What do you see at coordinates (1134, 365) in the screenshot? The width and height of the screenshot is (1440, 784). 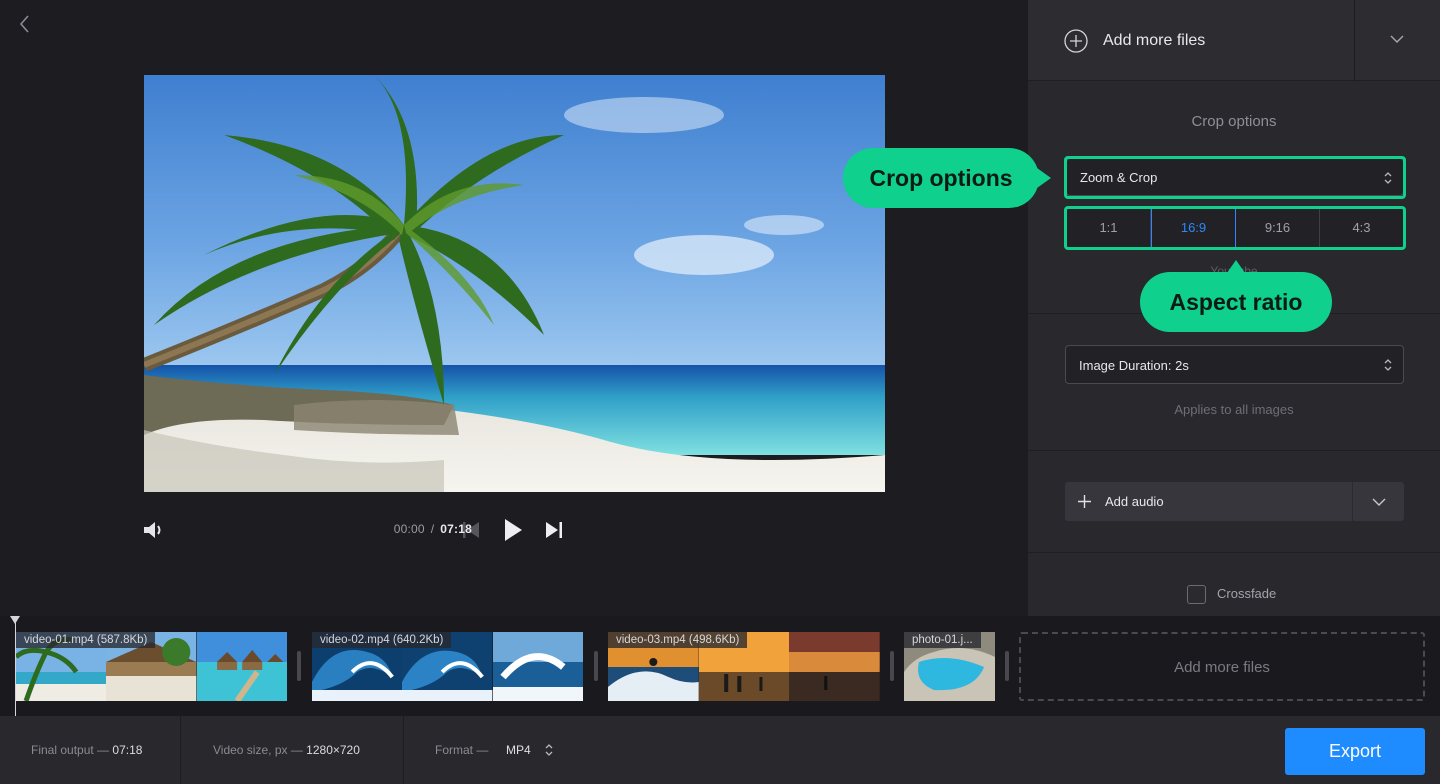 I see `image-duration-value: Image Duration: 2s` at bounding box center [1134, 365].